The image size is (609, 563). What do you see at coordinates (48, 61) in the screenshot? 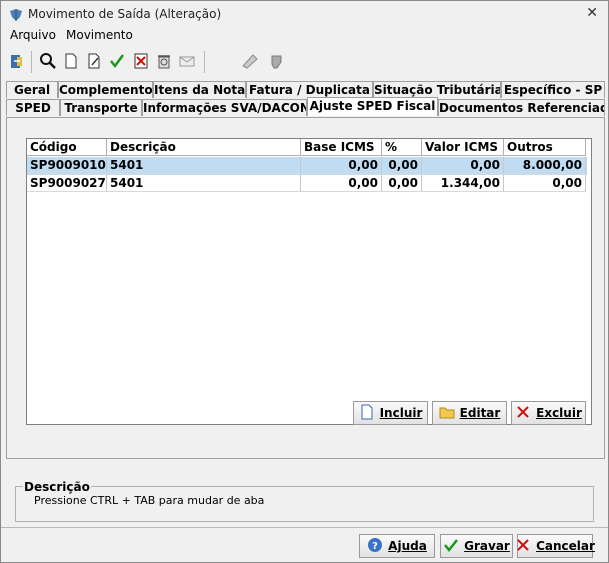
I see `search-icon` at bounding box center [48, 61].